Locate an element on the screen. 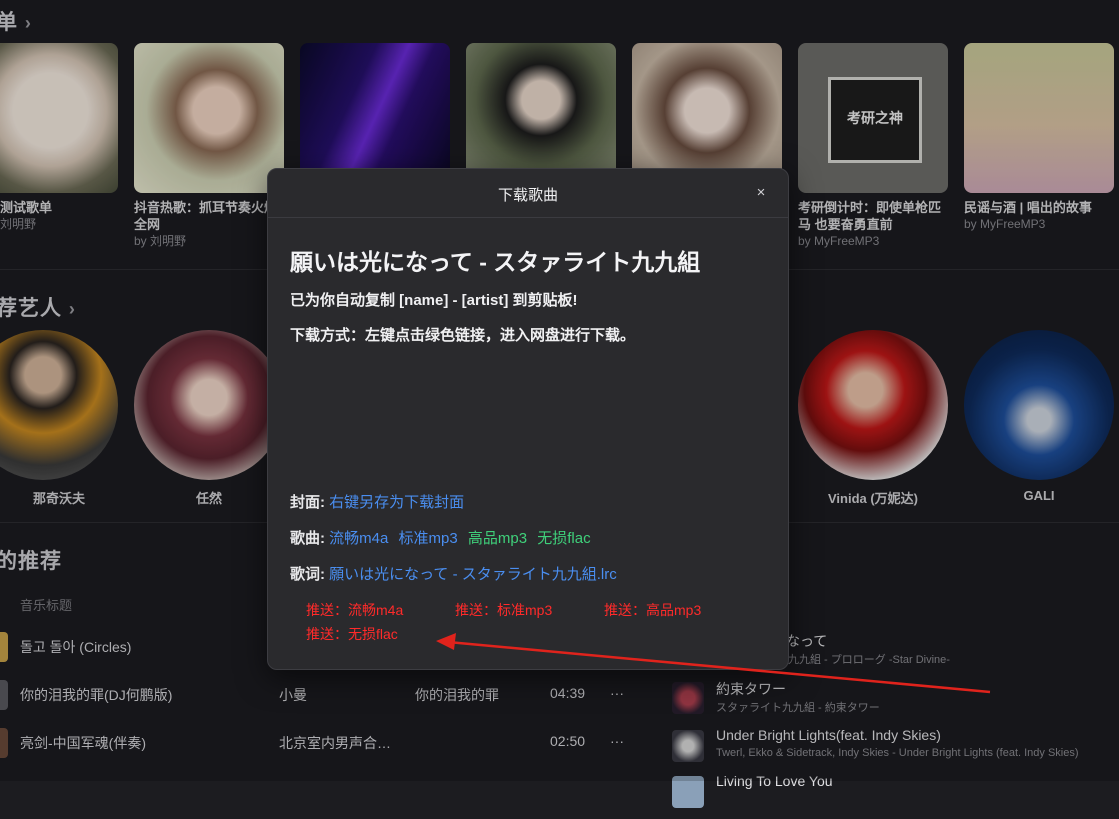 This screenshot has height=819, width=1119. link-standard-mp3: 标准mp3 is located at coordinates (428, 538).